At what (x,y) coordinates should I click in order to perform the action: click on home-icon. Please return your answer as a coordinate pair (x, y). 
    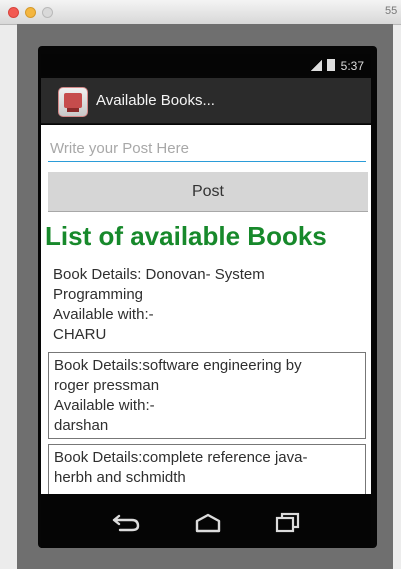
    Looking at the image, I should click on (208, 522).